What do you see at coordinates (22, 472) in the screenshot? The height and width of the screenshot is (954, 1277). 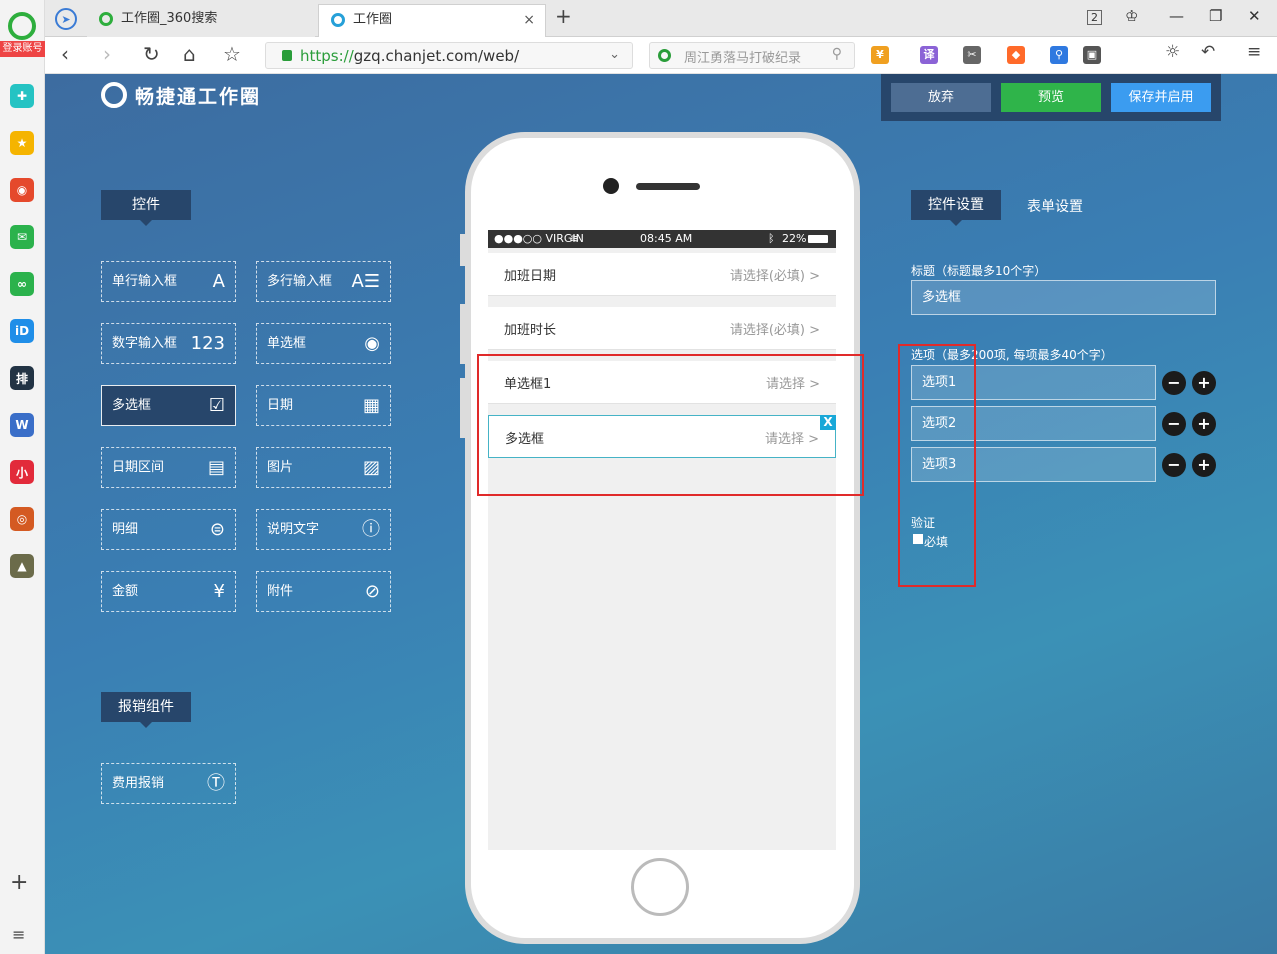 I see `sidebar-app-icon: 小` at bounding box center [22, 472].